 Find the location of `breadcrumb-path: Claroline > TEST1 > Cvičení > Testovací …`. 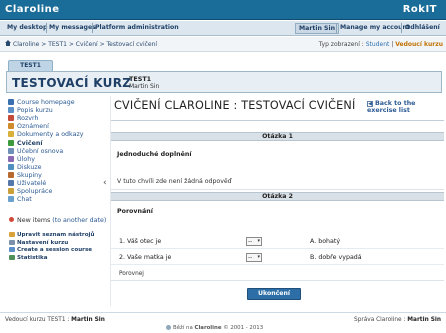

breadcrumb-path: Claroline > TEST1 > Cvičení > Testovací … is located at coordinates (85, 44).